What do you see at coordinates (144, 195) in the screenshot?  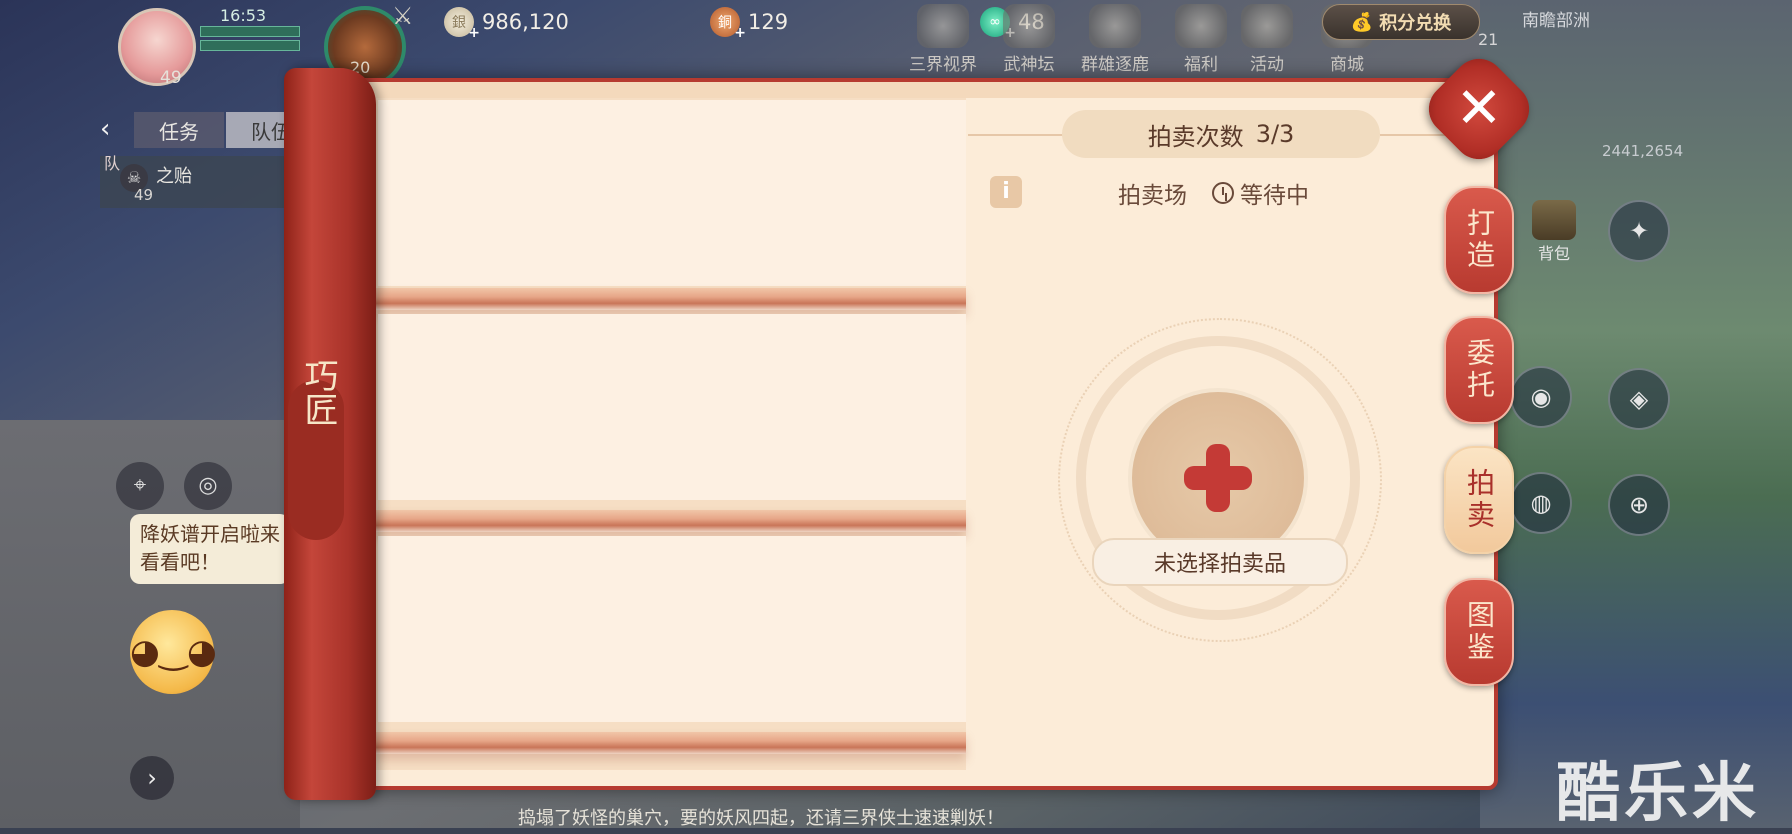 I see `member-level: 49` at bounding box center [144, 195].